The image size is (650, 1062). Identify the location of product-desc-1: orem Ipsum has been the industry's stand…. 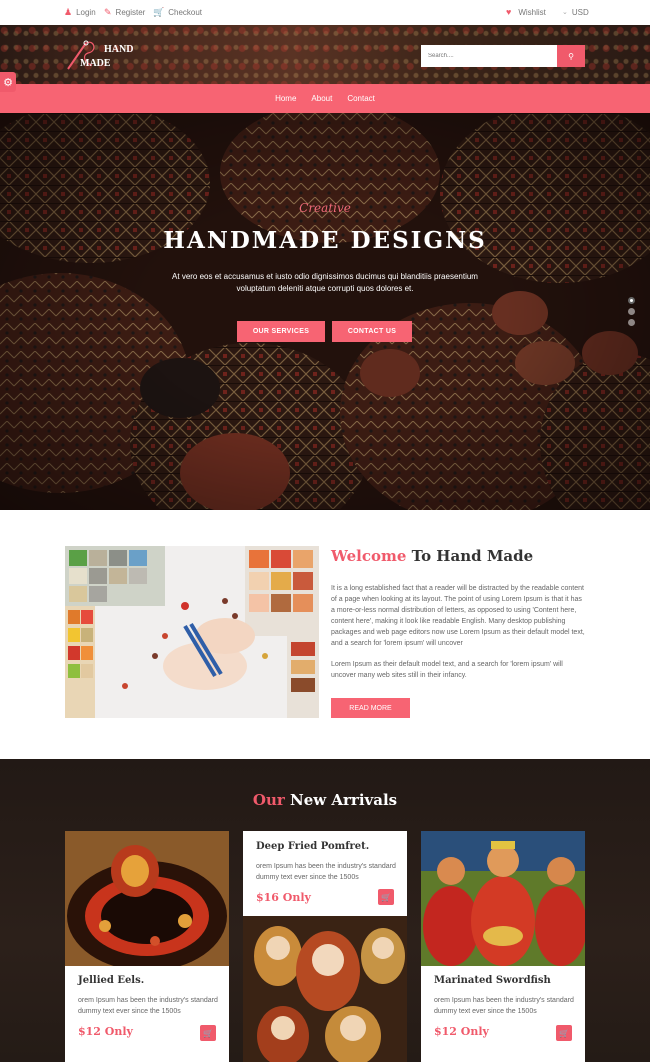
(148, 1006).